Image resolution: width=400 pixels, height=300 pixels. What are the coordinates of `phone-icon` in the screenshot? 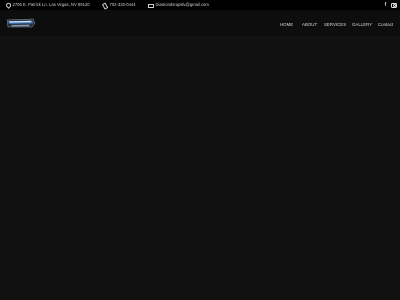 It's located at (104, 5).